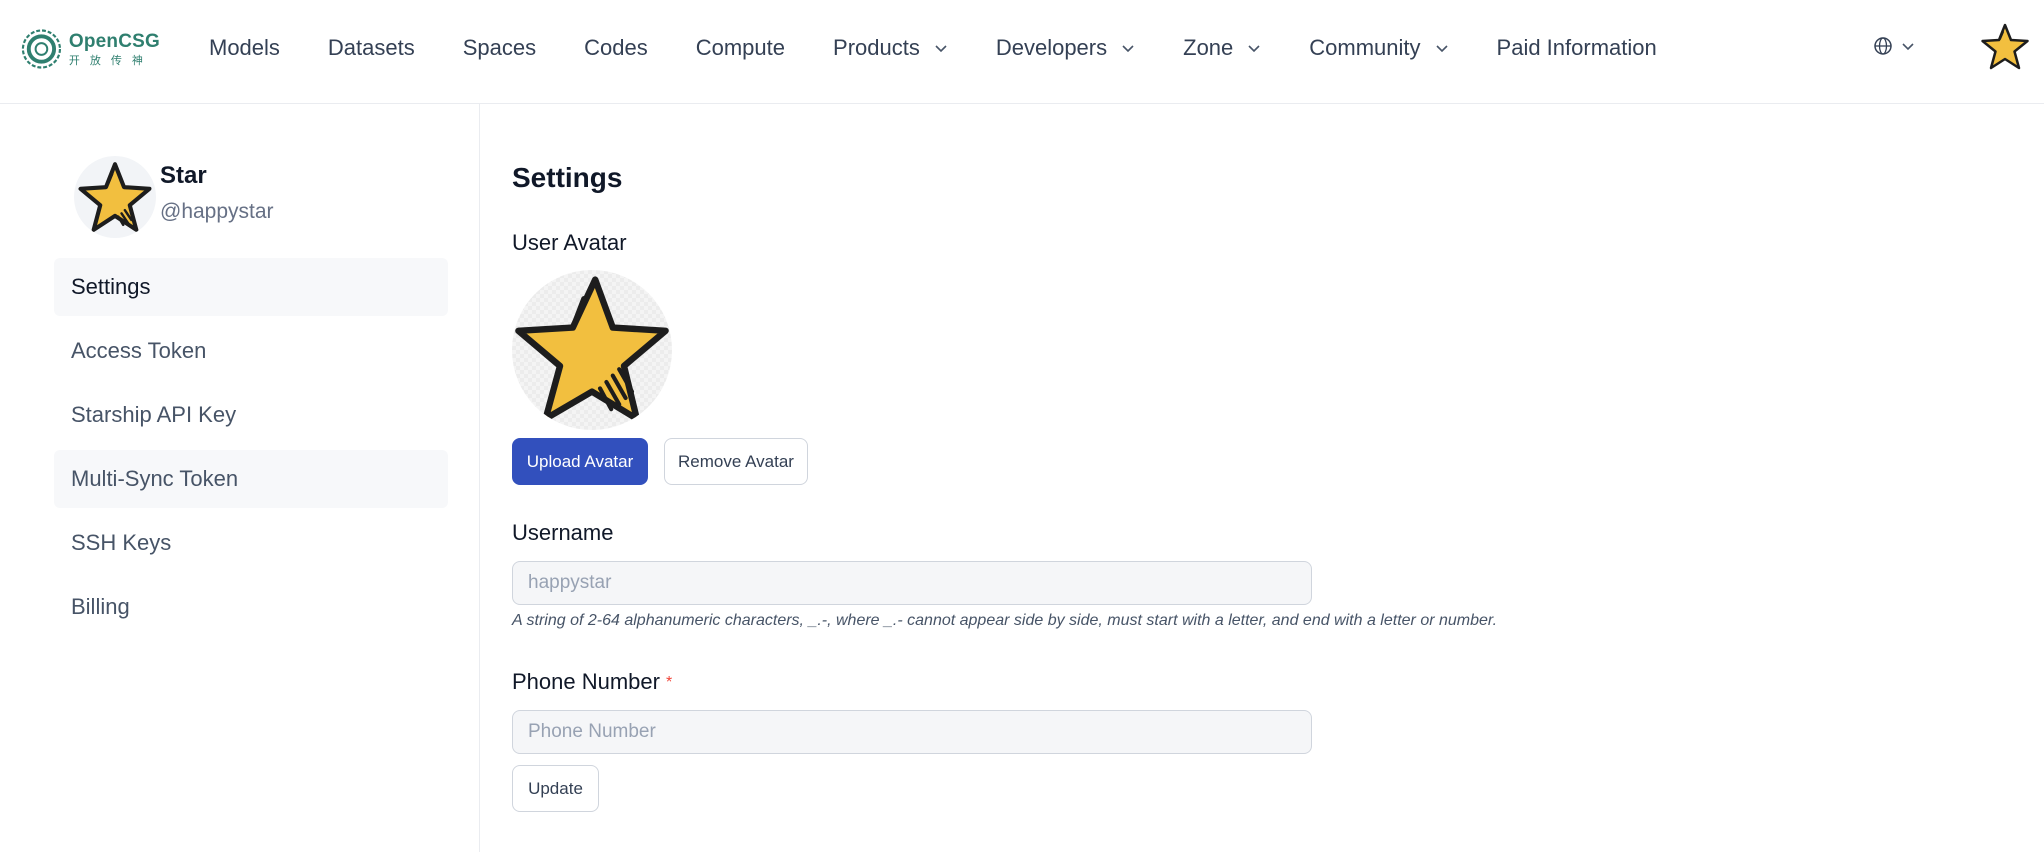 Image resolution: width=2044 pixels, height=852 pixels. I want to click on nav-item-models: Models, so click(244, 48).